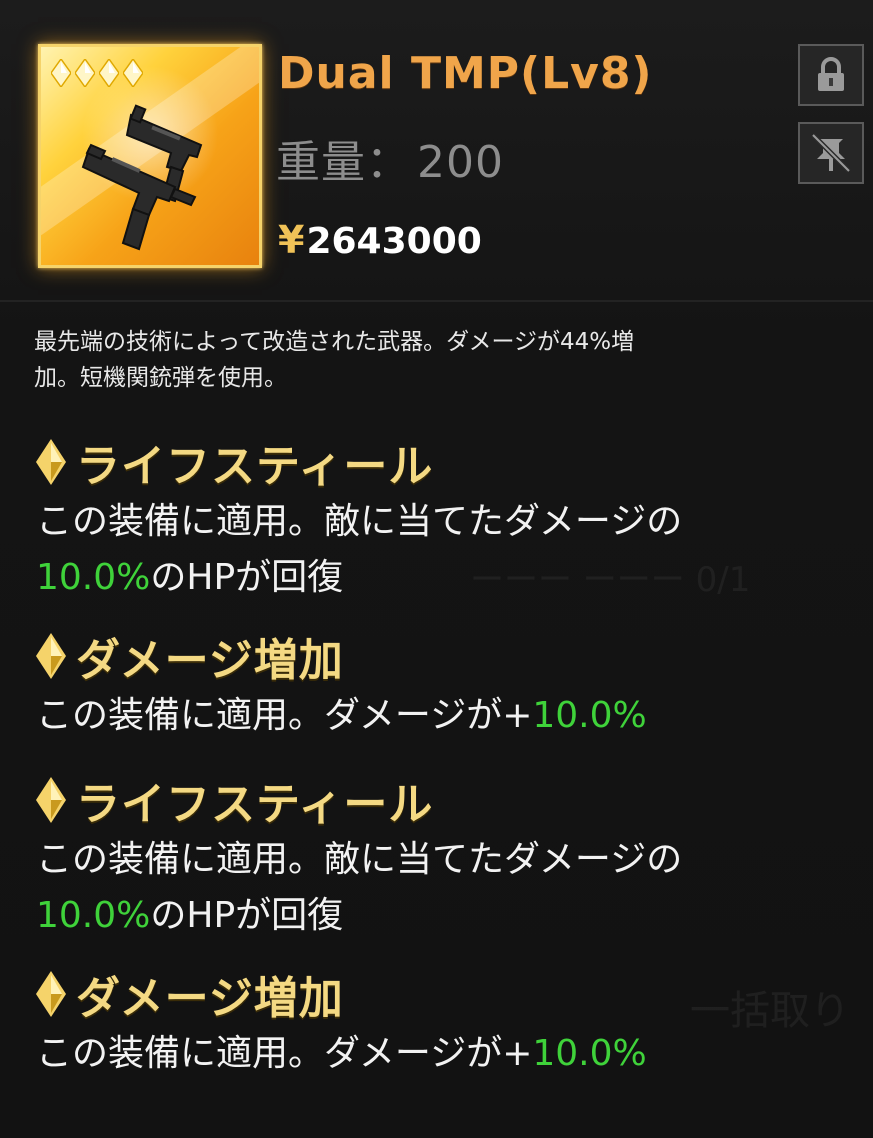  I want to click on description-line: 最先端の技術によって改造された武器。ダメージが44%増, so click(334, 342).